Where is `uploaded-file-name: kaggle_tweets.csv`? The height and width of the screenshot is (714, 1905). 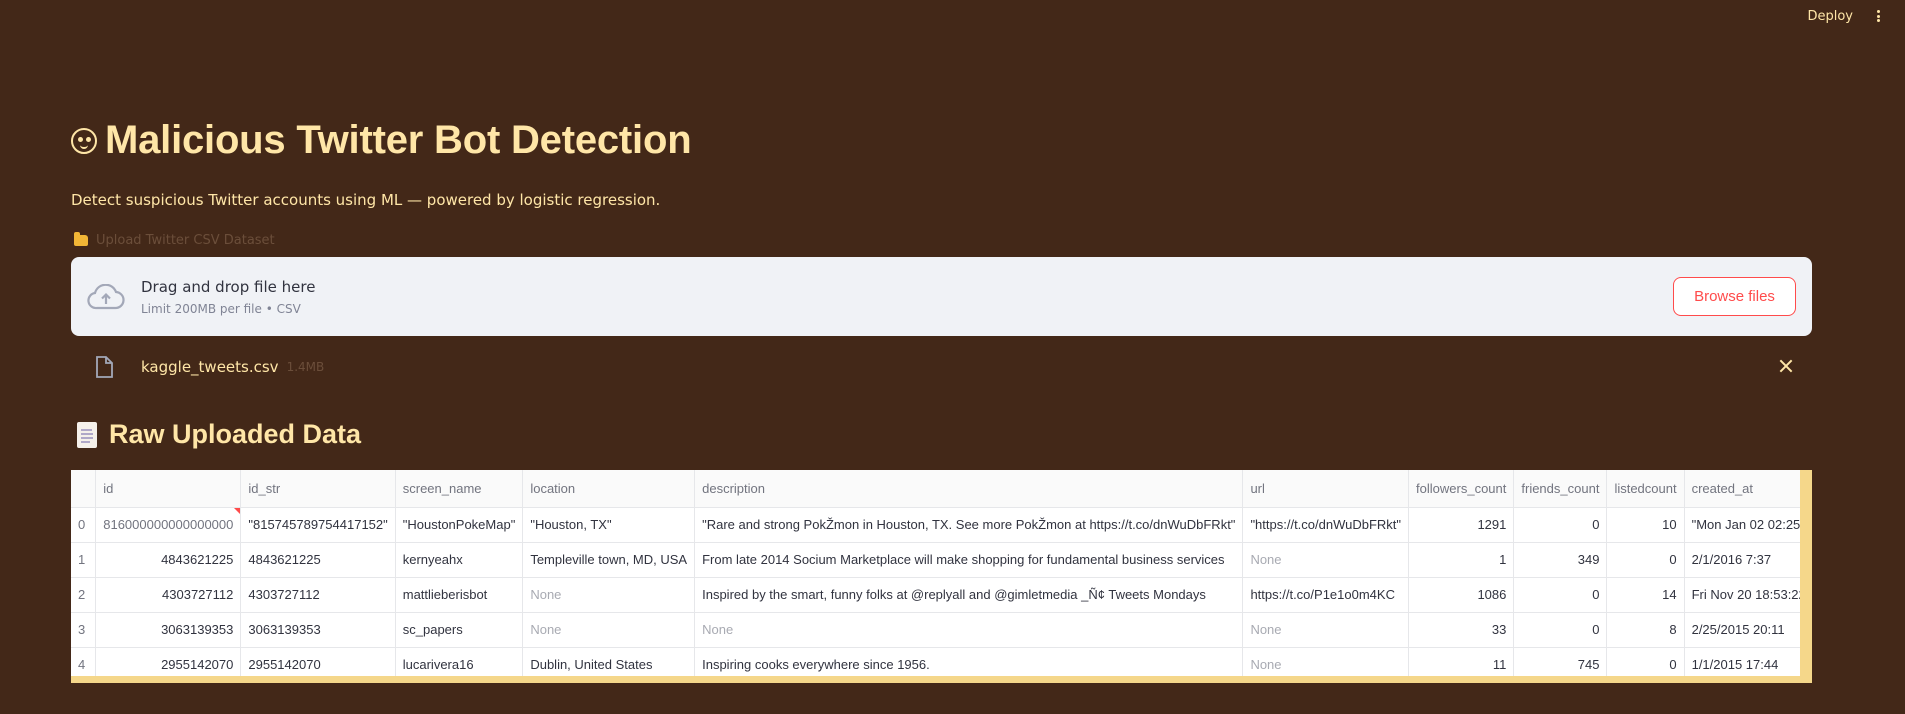 uploaded-file-name: kaggle_tweets.csv is located at coordinates (210, 367).